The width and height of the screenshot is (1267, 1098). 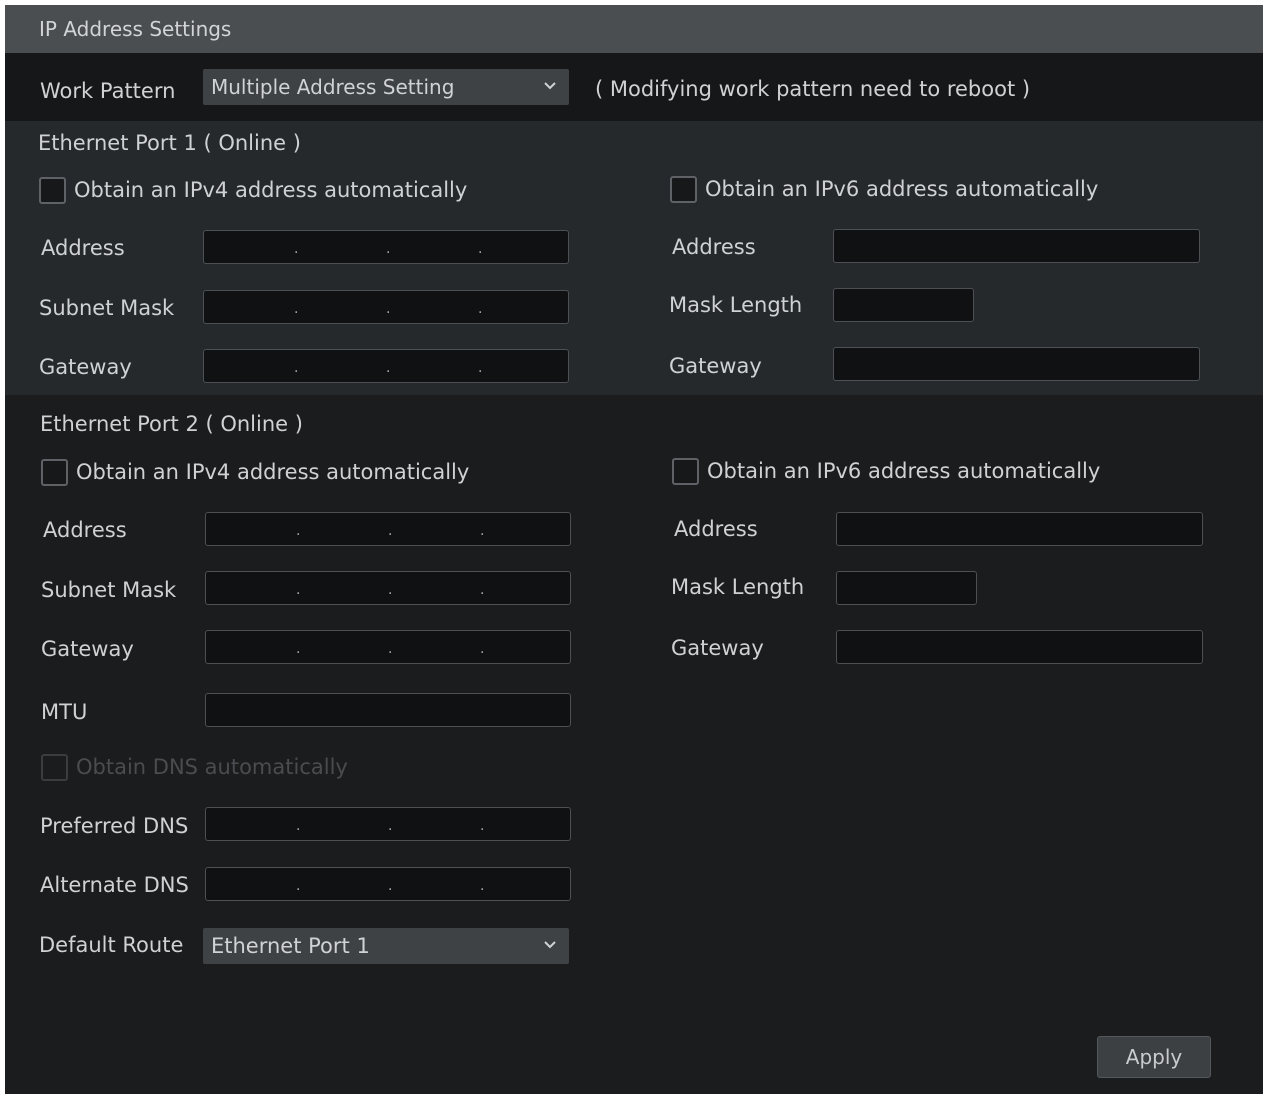 I want to click on port1-ipv4-auto-checkbox, so click(x=52, y=190).